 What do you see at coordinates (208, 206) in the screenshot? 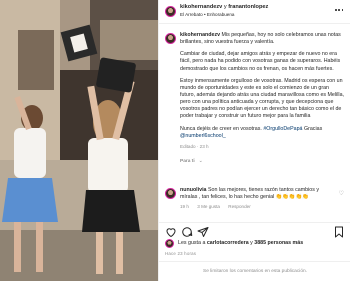
I see `comment-likes: 3 Me gusta` at bounding box center [208, 206].